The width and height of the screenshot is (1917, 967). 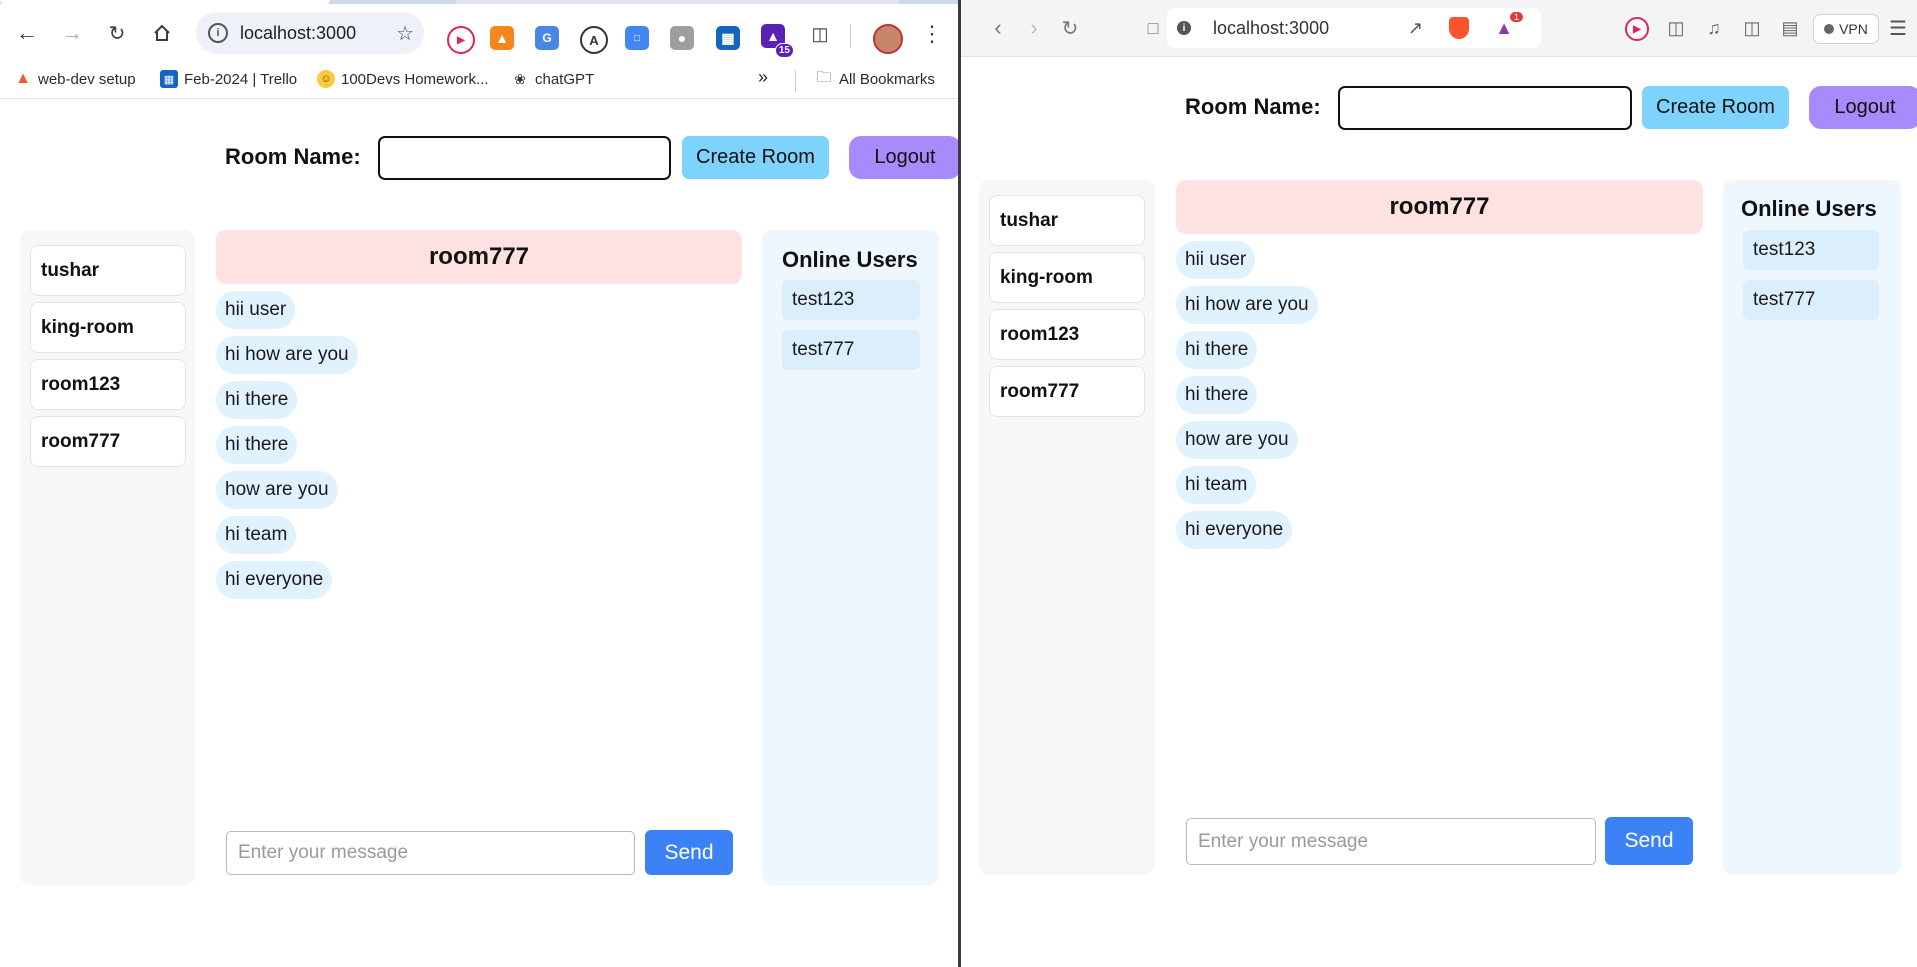 I want to click on brave-shields-icon, so click(x=1459, y=28).